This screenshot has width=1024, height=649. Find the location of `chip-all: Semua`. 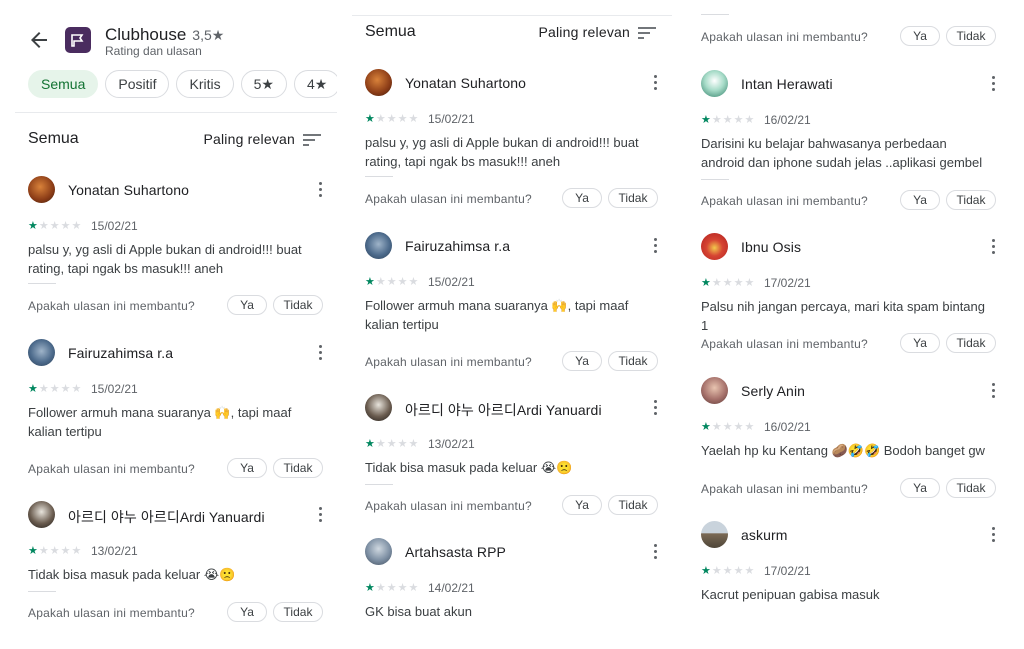

chip-all: Semua is located at coordinates (63, 84).